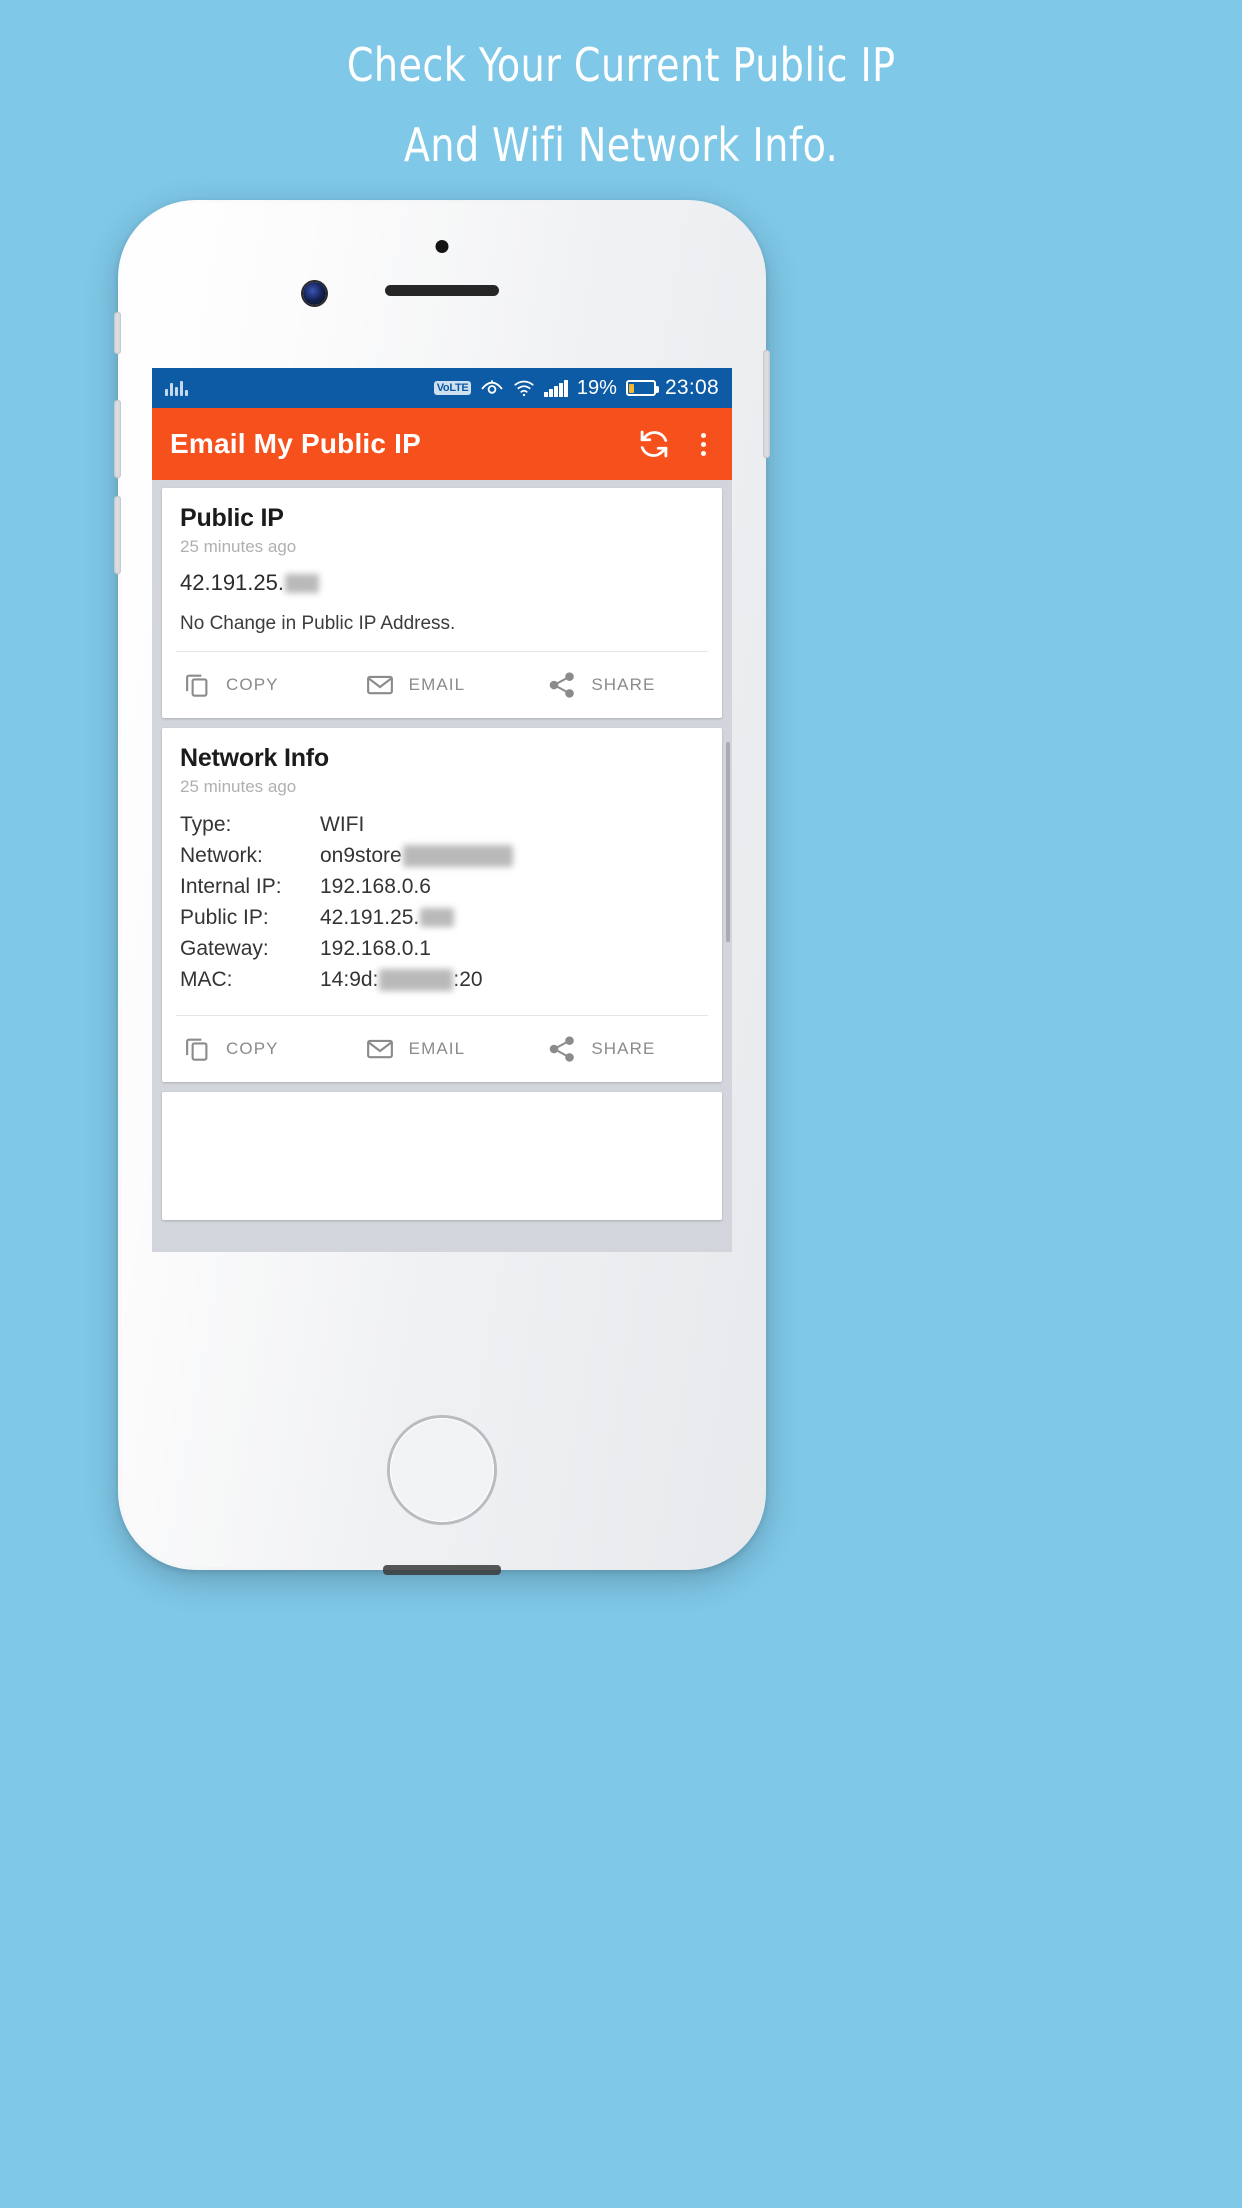 The width and height of the screenshot is (1242, 2208). I want to click on earpiece-speaker, so click(442, 290).